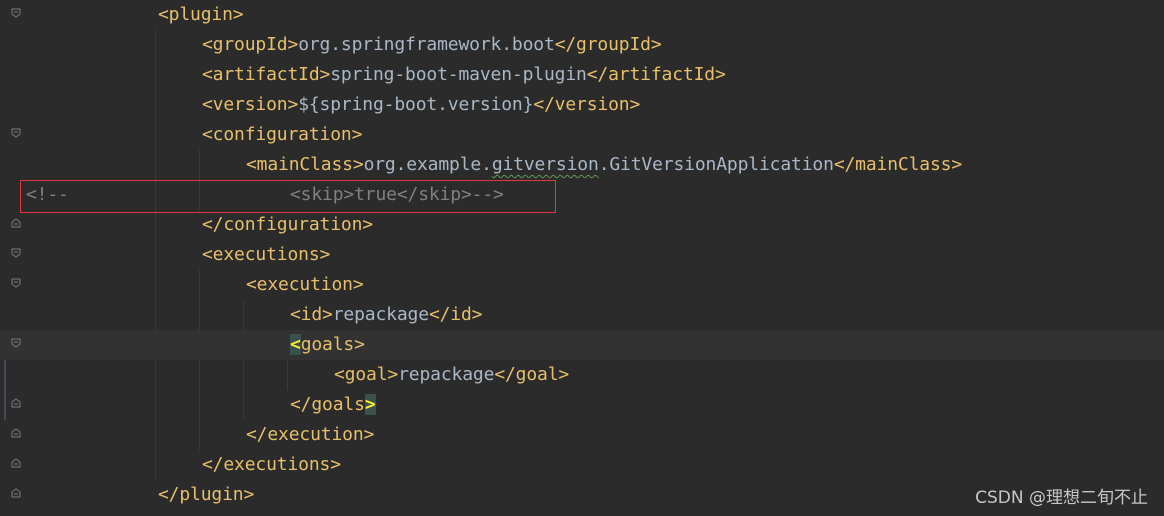  What do you see at coordinates (311, 314) in the screenshot?
I see `xml-tag-token: <id>` at bounding box center [311, 314].